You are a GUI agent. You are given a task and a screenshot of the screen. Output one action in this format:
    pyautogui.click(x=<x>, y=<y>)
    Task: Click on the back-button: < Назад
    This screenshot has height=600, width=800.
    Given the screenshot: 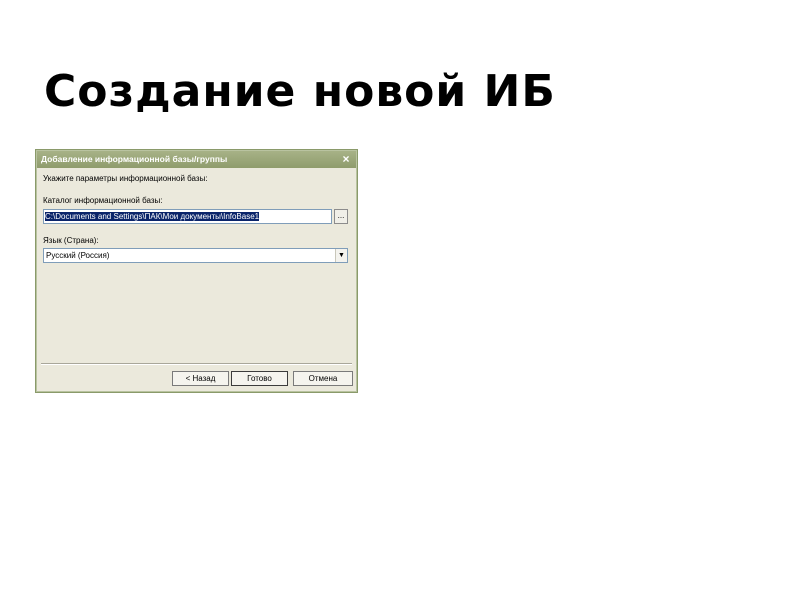 What is the action you would take?
    pyautogui.click(x=200, y=378)
    